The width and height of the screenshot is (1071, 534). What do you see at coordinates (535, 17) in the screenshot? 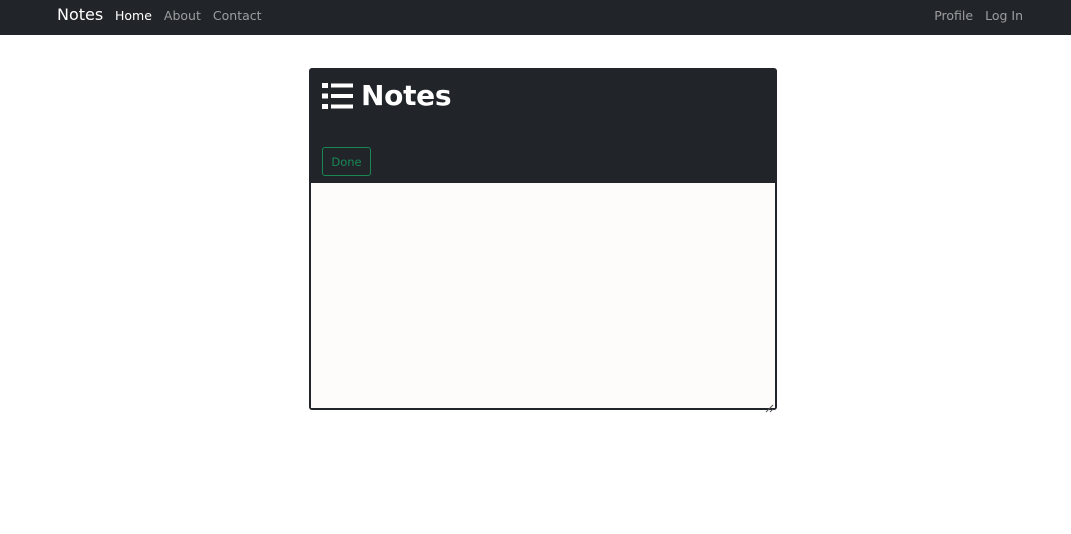
I see `top-navbar: Notes Home About Contact Profile Log In` at bounding box center [535, 17].